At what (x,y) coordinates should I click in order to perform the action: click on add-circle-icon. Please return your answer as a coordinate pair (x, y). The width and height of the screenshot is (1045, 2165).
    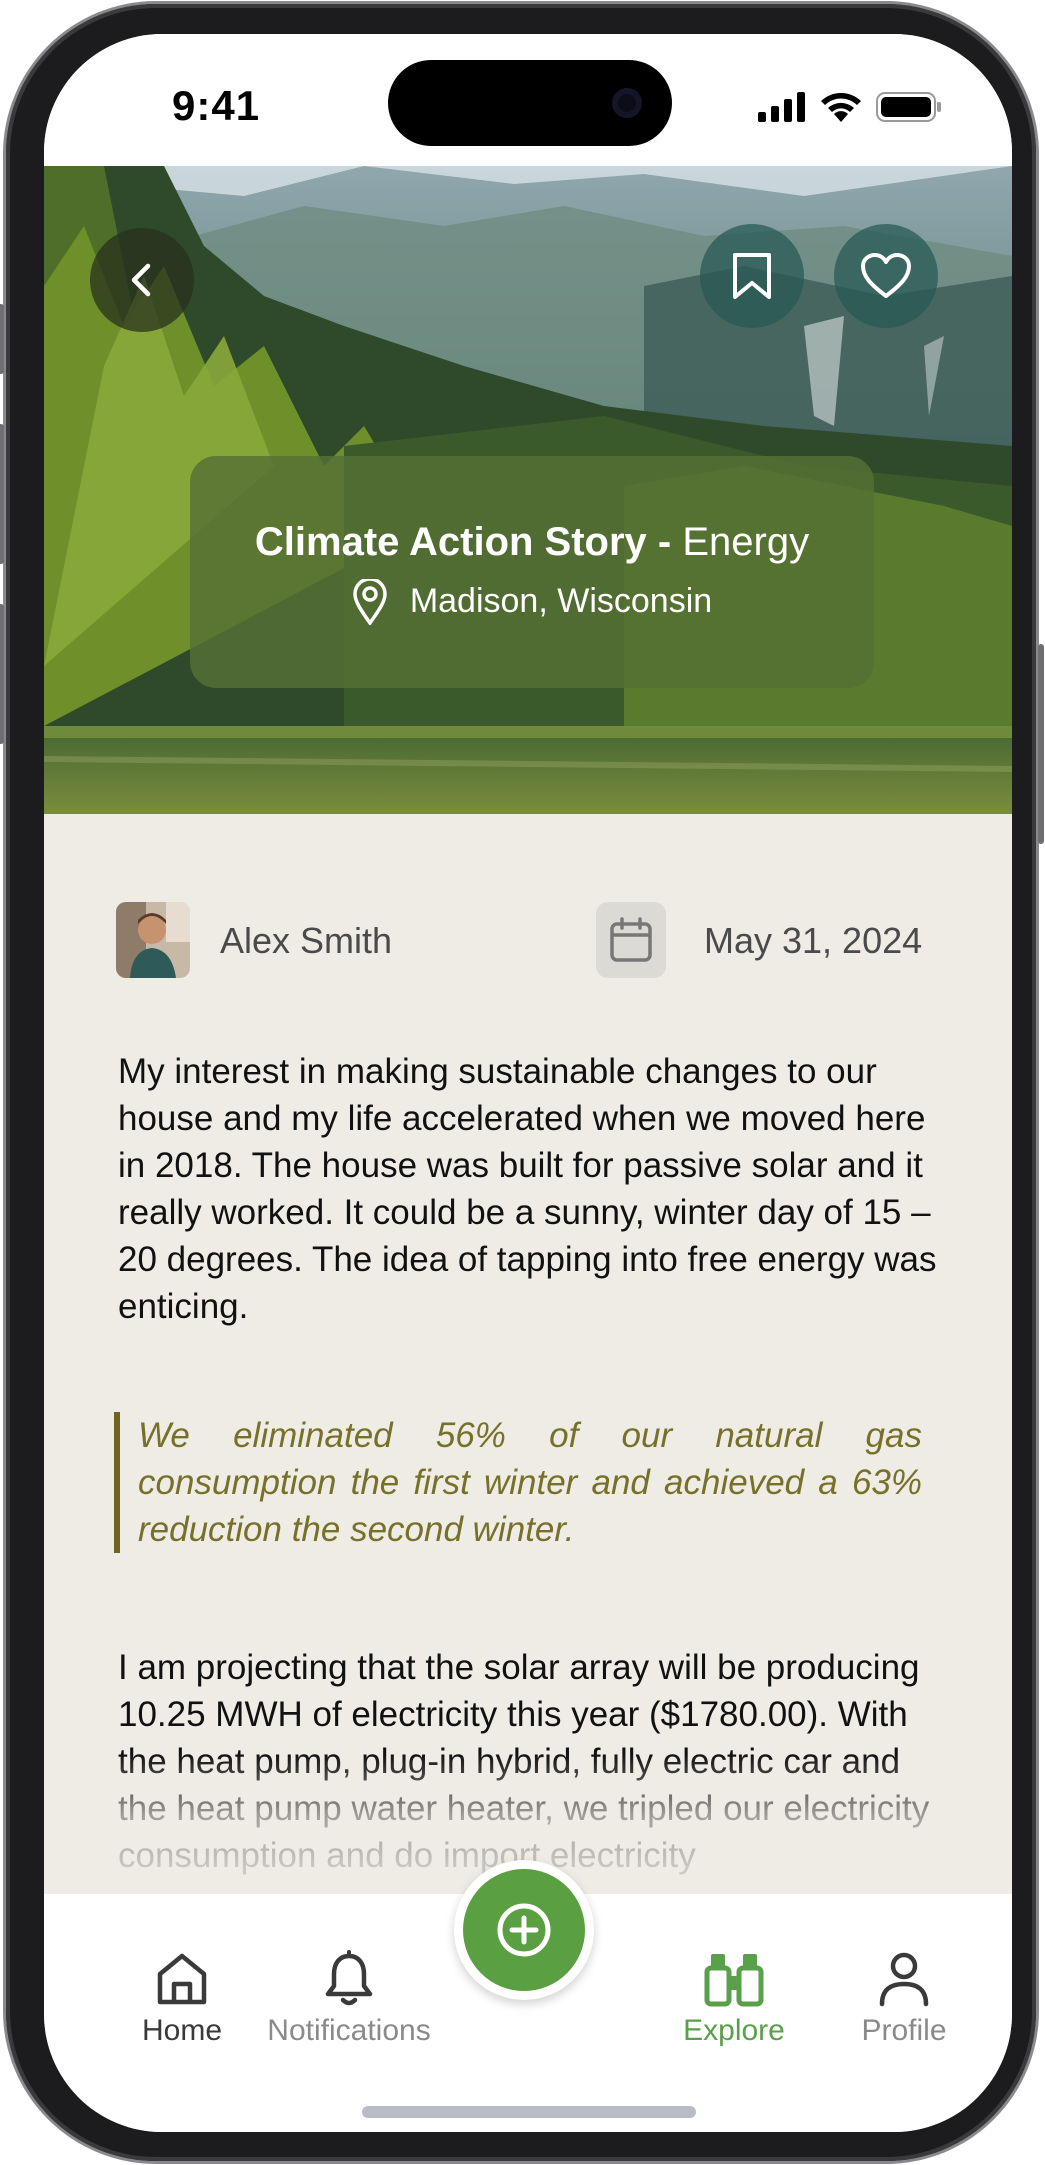
    Looking at the image, I should click on (524, 1930).